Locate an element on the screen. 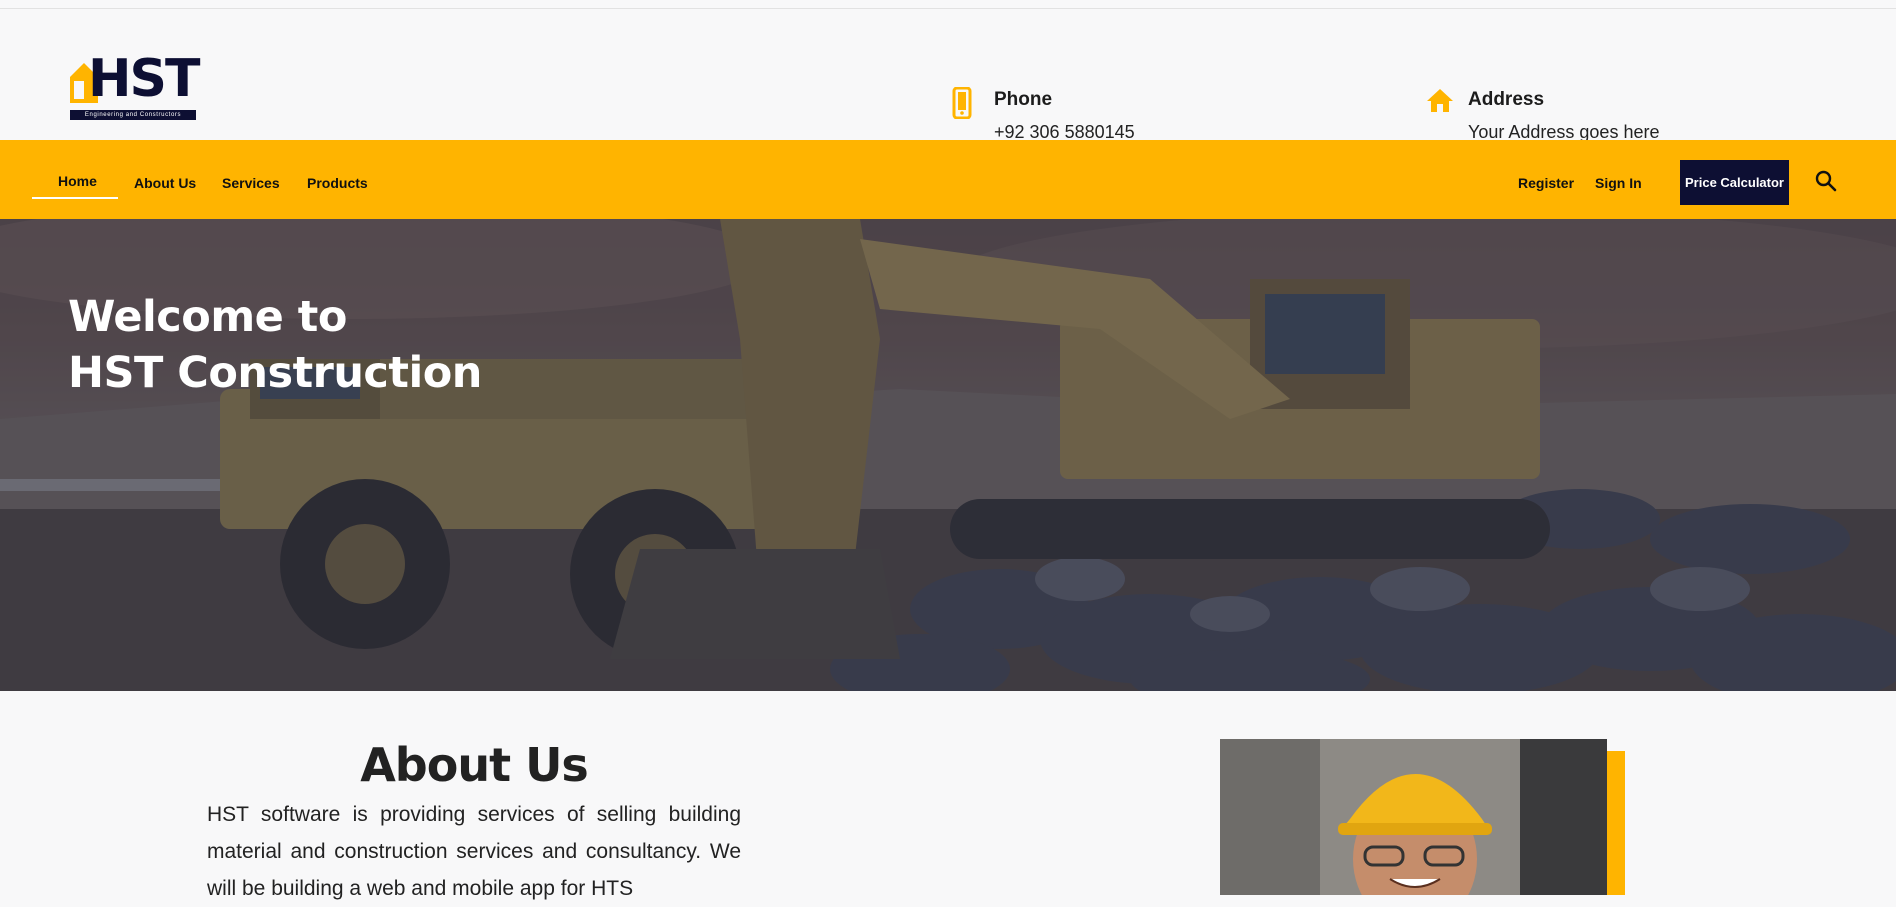  active-nav-underline is located at coordinates (75, 198).